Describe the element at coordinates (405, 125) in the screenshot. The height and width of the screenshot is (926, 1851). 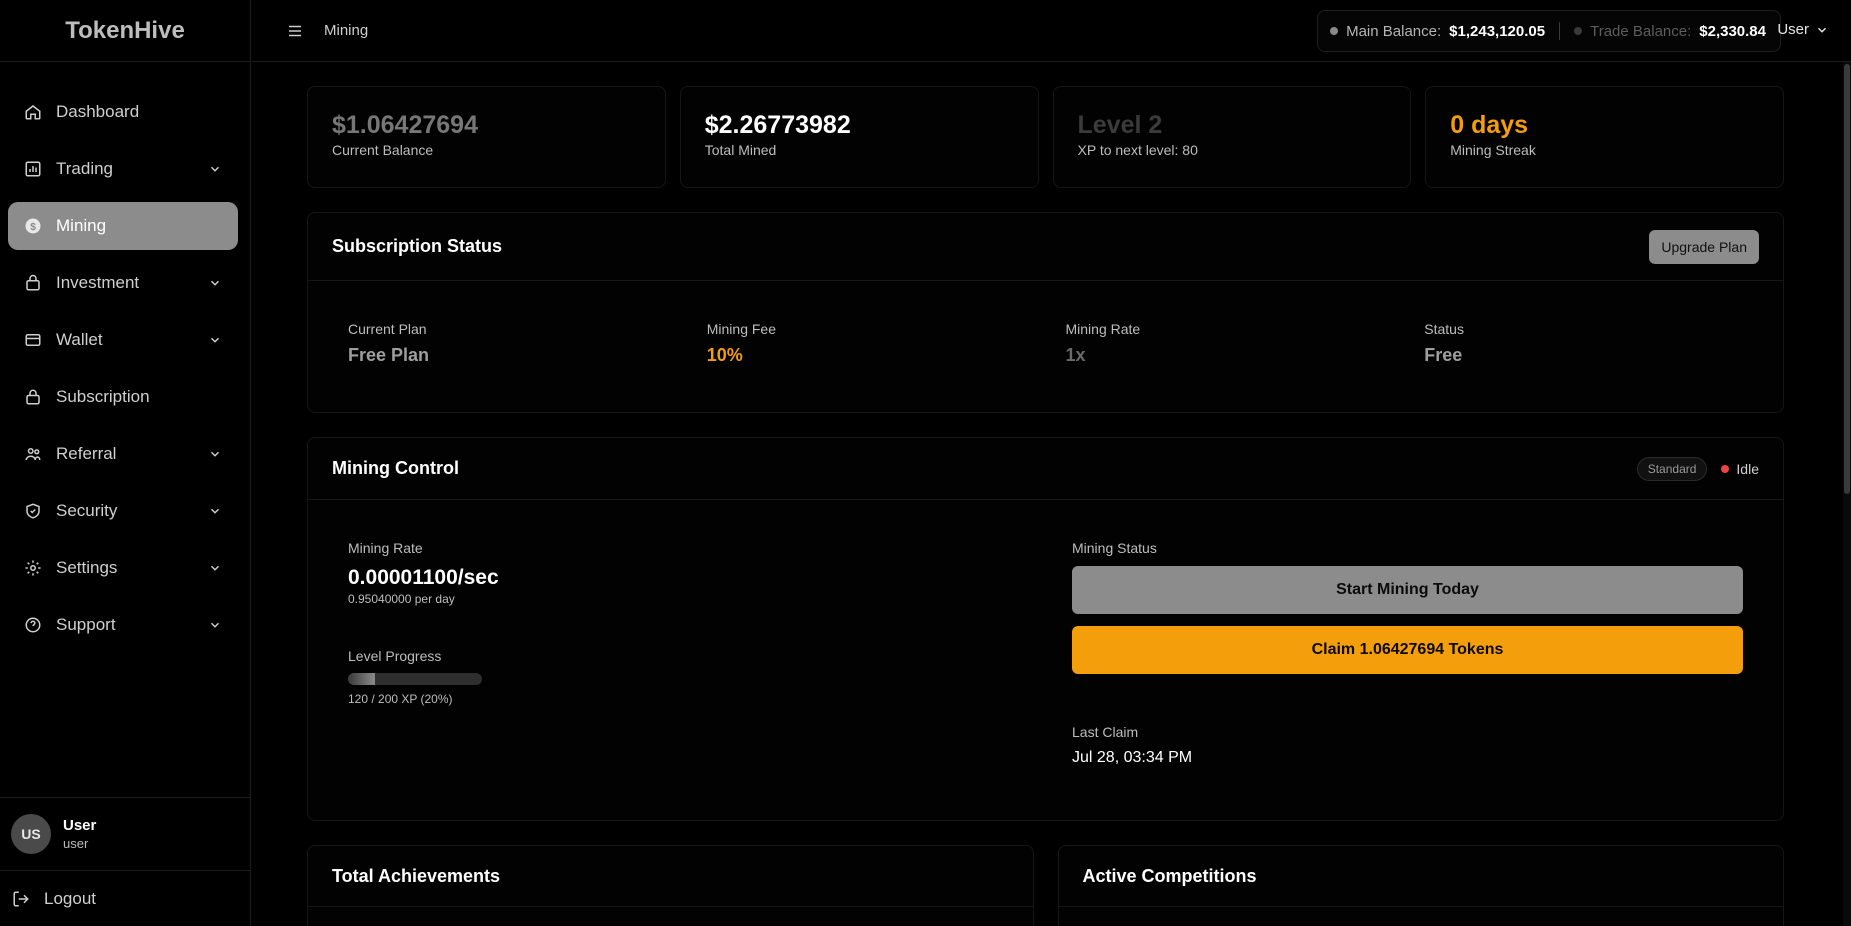
I see `stat-value: $1.06427694` at that location.